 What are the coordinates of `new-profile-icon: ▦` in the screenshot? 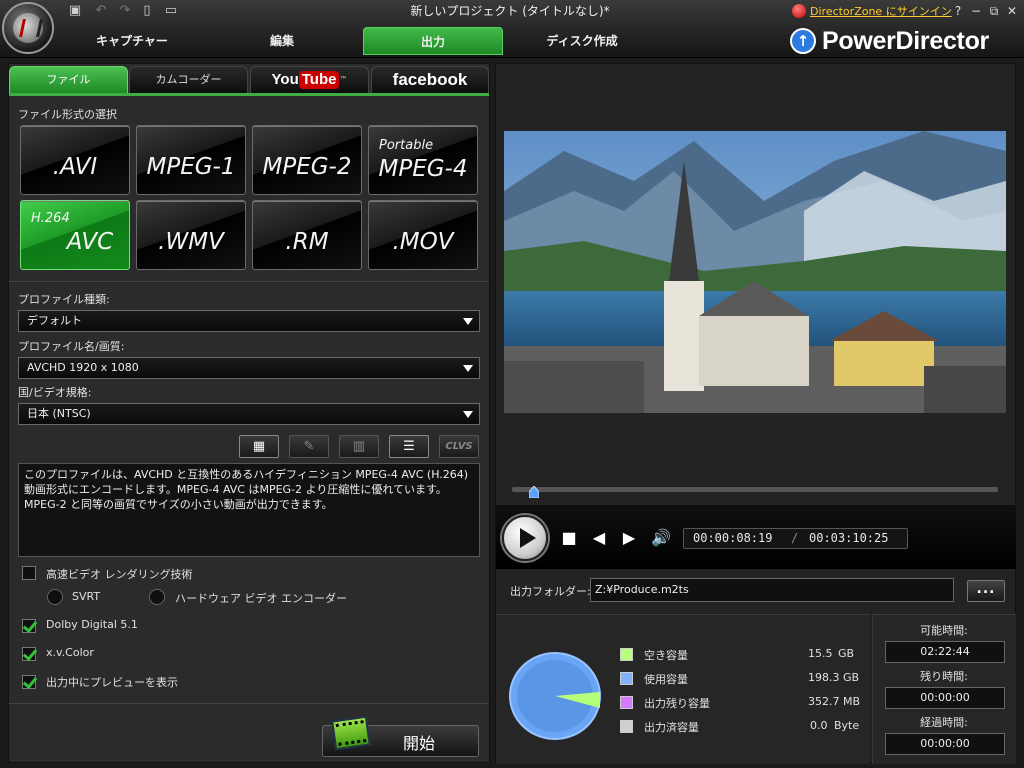 It's located at (259, 446).